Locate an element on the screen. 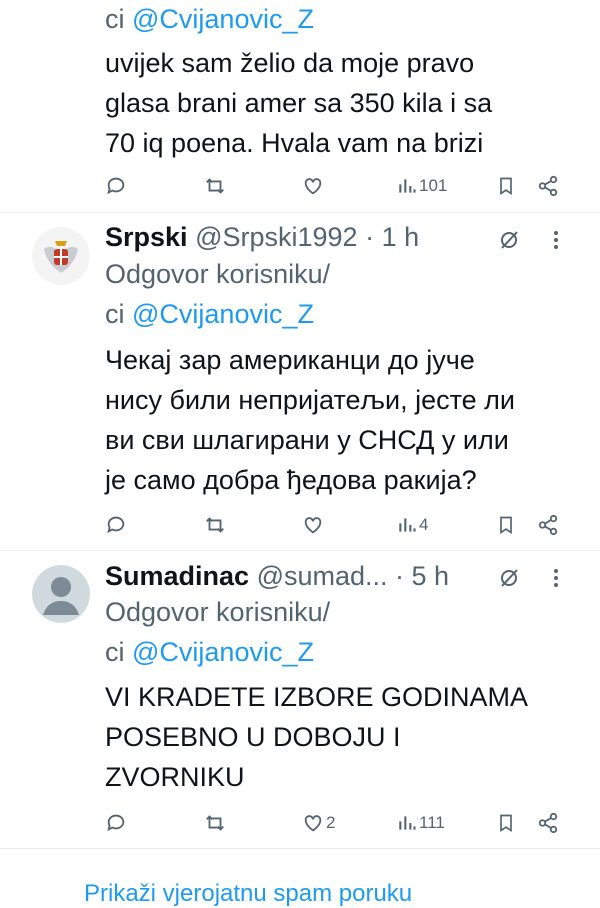 The height and width of the screenshot is (908, 600). default-avatar-icon is located at coordinates (61, 594).